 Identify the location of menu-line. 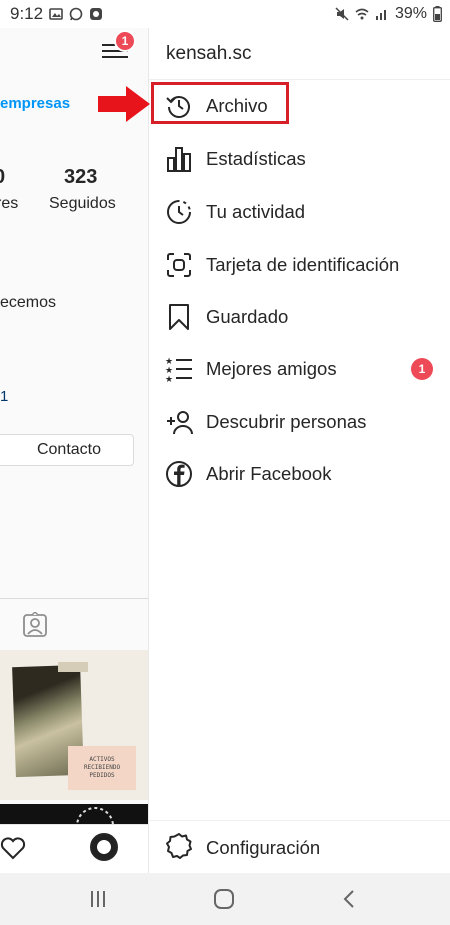
(115, 57).